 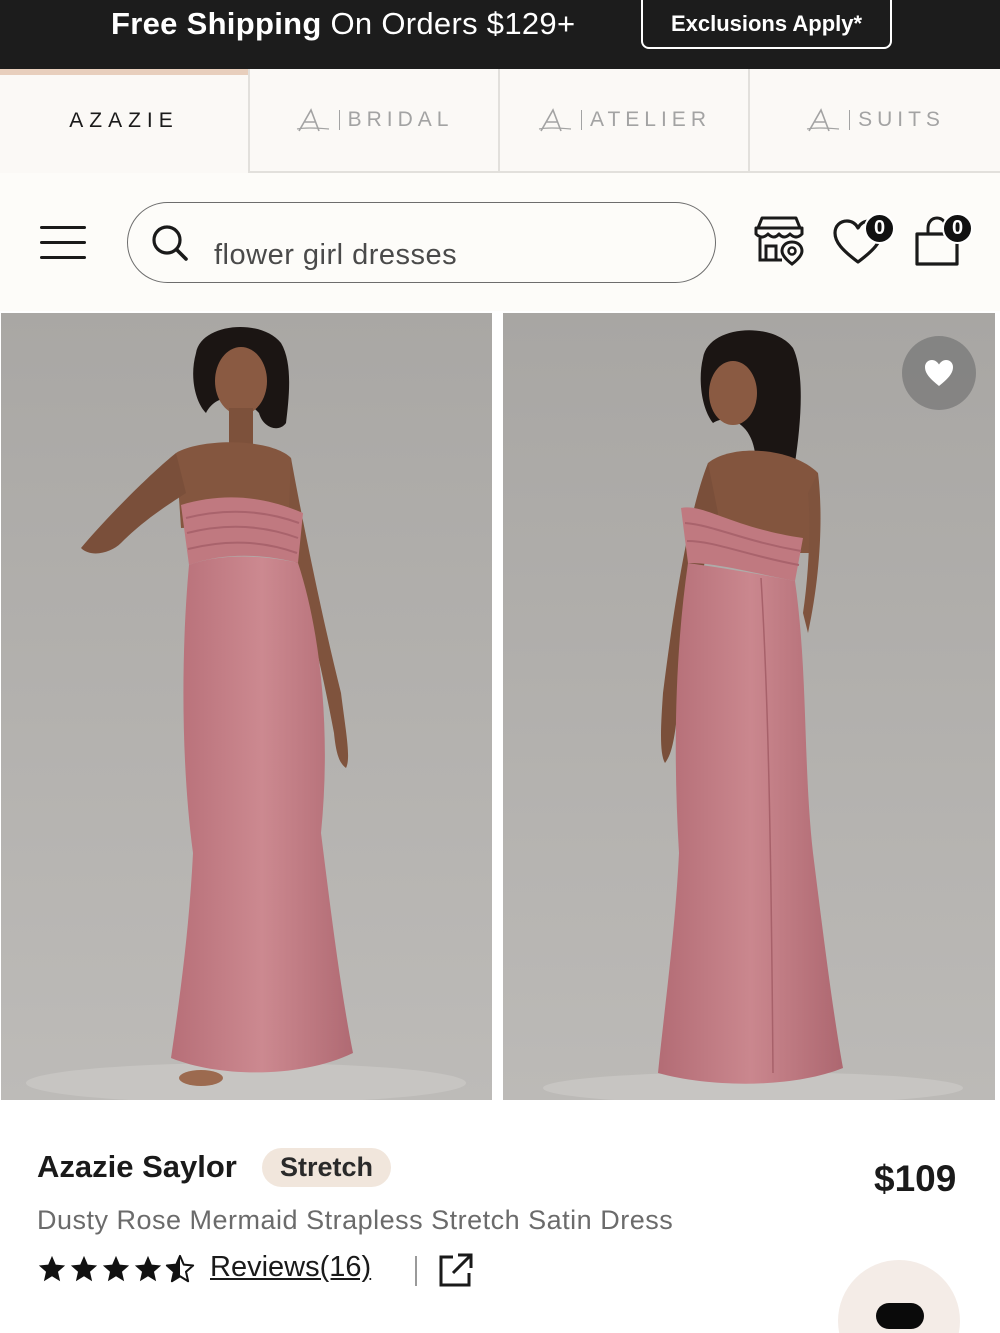 What do you see at coordinates (901, 119) in the screenshot?
I see `tab-suits-label: SUITS` at bounding box center [901, 119].